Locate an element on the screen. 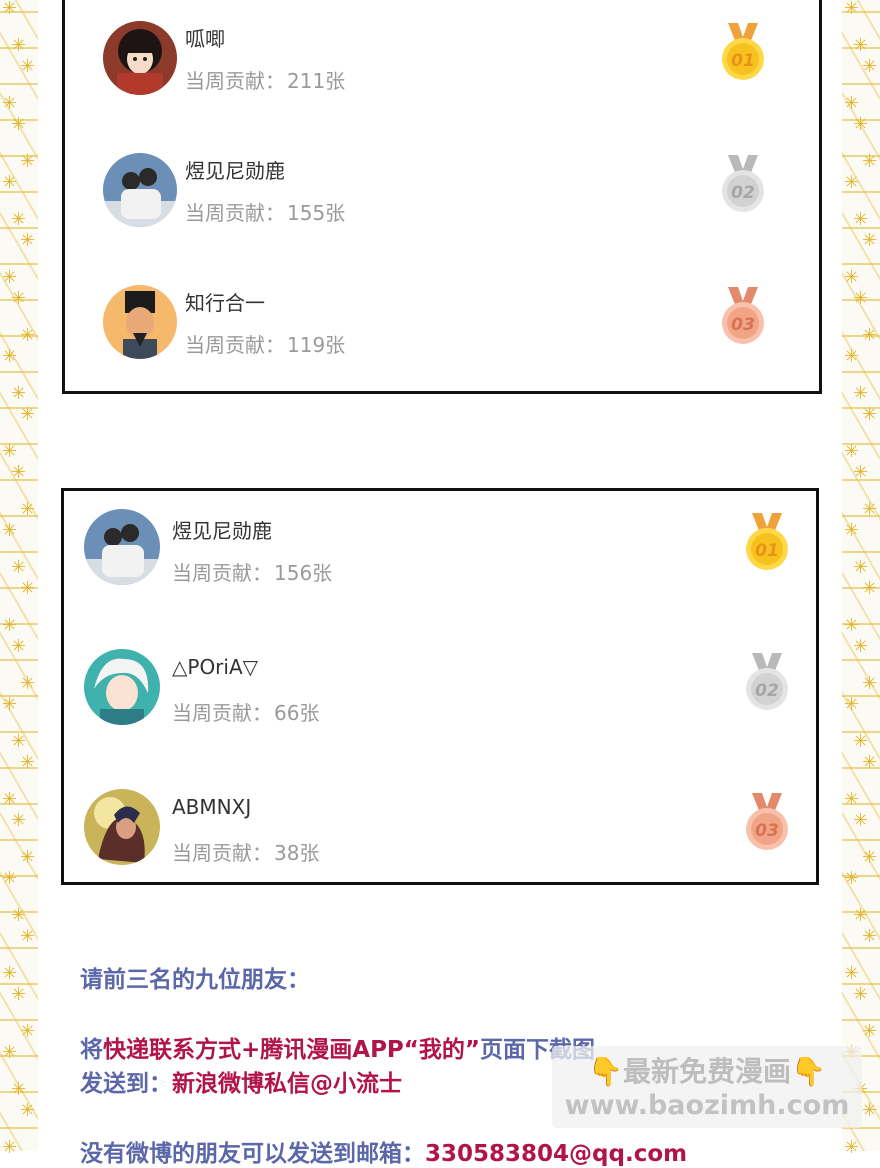 This screenshot has height=1168, width=880. notice-line-2-highlight: 快递联系方式+腾讯漫画APP“我的” is located at coordinates (292, 1050).